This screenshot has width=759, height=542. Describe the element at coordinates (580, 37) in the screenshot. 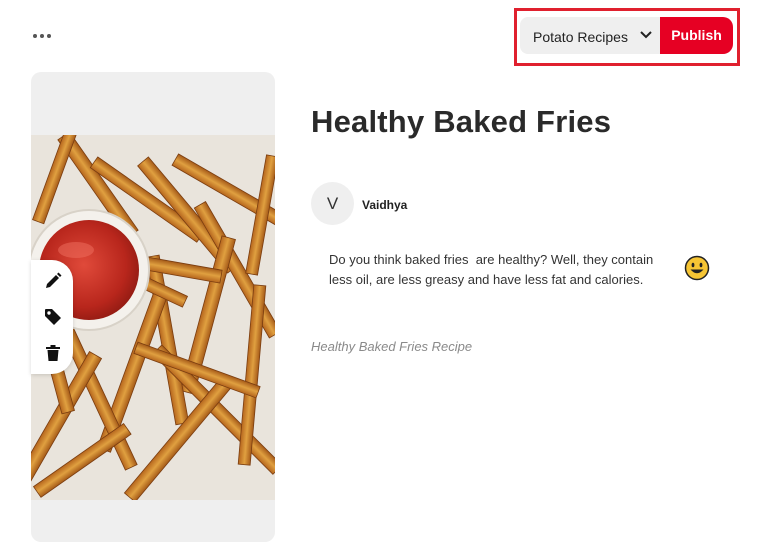

I see `board-select-label: Potato Recipes` at that location.